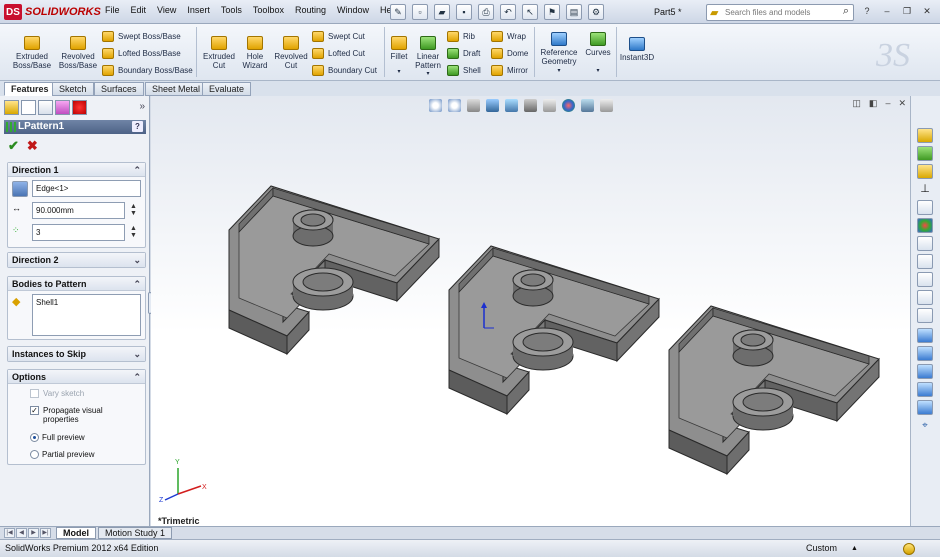 This screenshot has height=557, width=940. What do you see at coordinates (28, 107) in the screenshot?
I see `property-manager-tab-icon` at bounding box center [28, 107].